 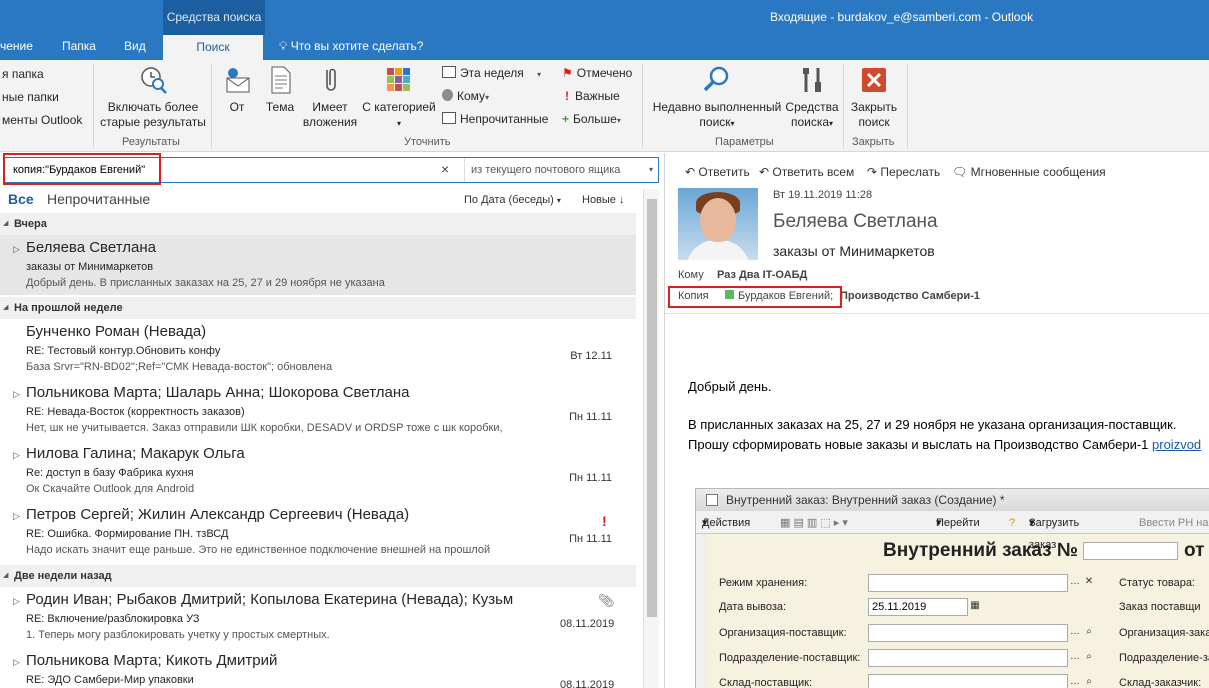 What do you see at coordinates (1089, 656) in the screenshot?
I see `search-icon: ⌕` at bounding box center [1089, 656].